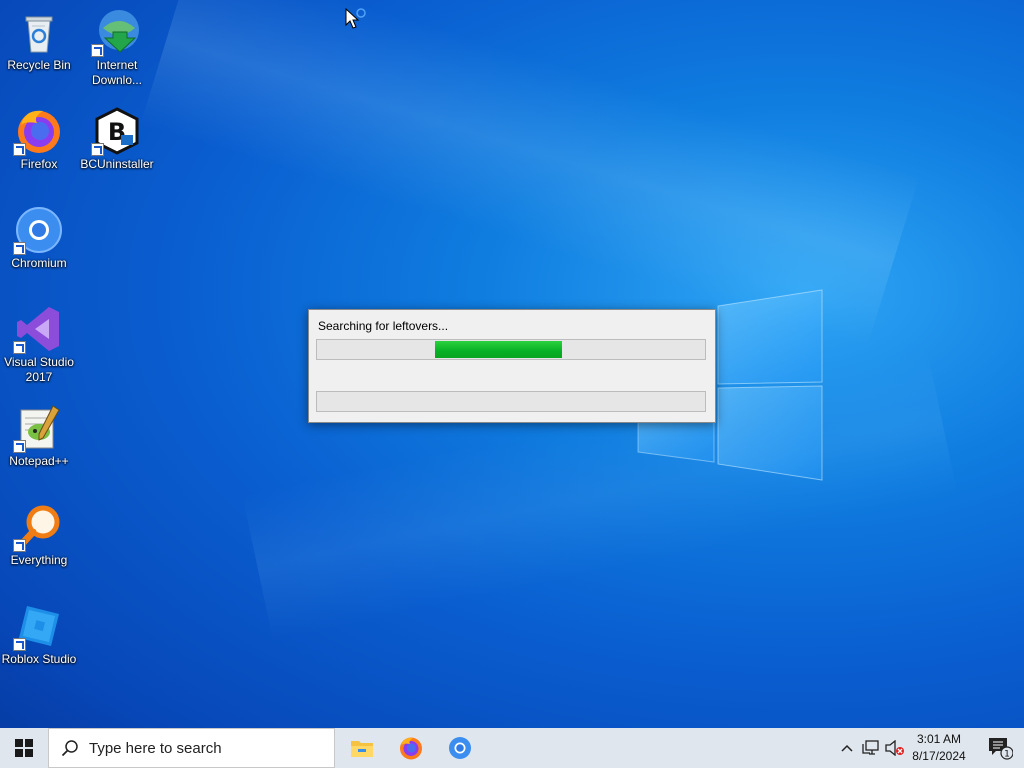 The width and height of the screenshot is (1024, 768). I want to click on desktop-icon-label: Roblox Studio, so click(39, 659).